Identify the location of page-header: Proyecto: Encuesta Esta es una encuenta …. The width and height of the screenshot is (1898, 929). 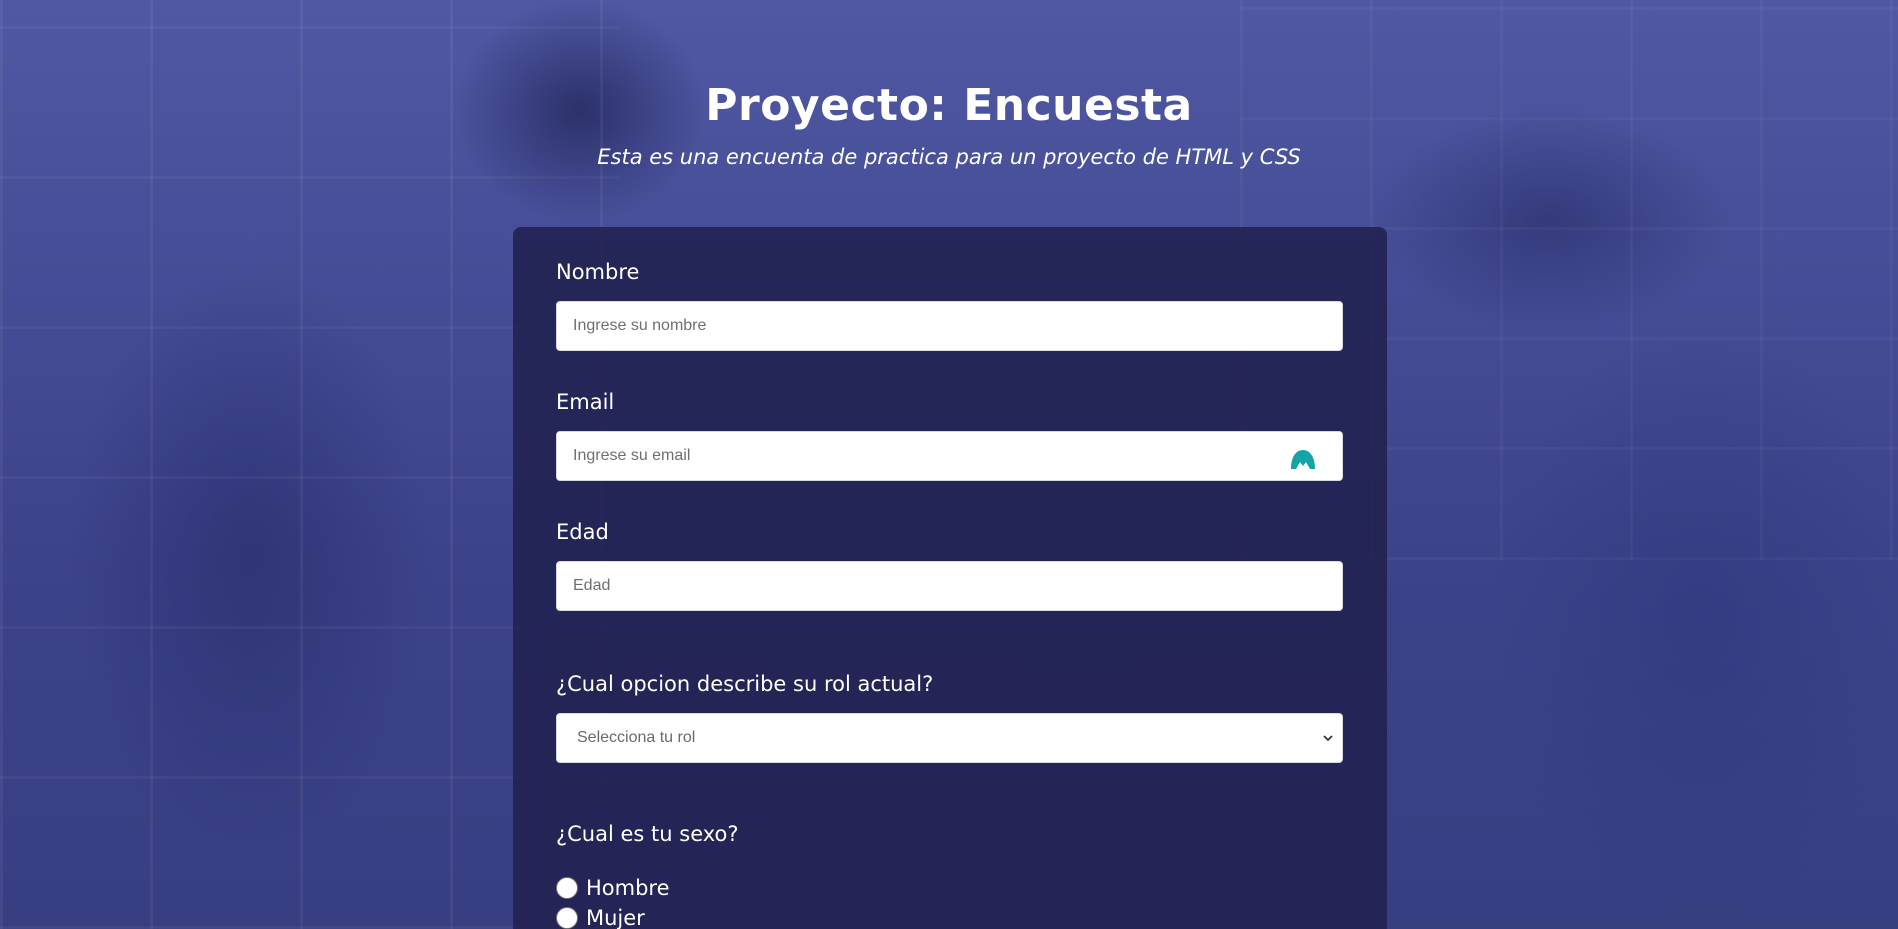
(949, 125).